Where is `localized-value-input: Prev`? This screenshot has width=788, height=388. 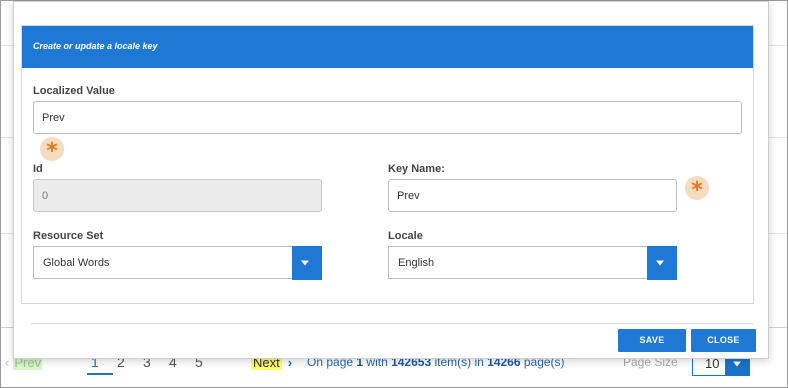
localized-value-input: Prev is located at coordinates (387, 117).